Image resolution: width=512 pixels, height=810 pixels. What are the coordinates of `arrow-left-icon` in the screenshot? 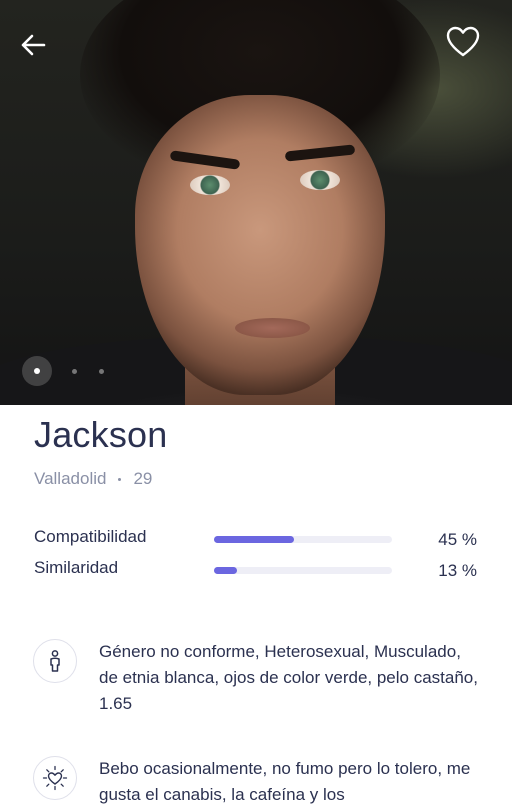 It's located at (33, 45).